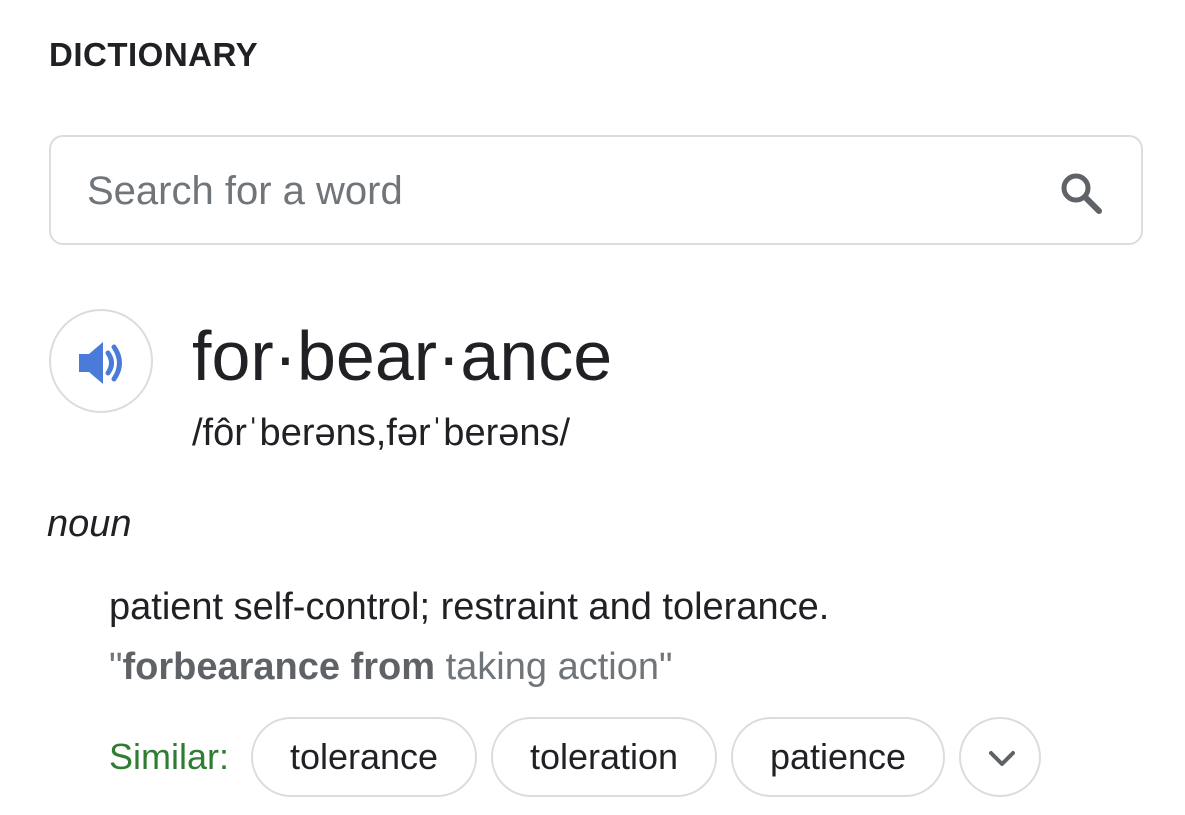 The image size is (1185, 815). What do you see at coordinates (279, 667) in the screenshot?
I see `example-bold-text: forbearance from` at bounding box center [279, 667].